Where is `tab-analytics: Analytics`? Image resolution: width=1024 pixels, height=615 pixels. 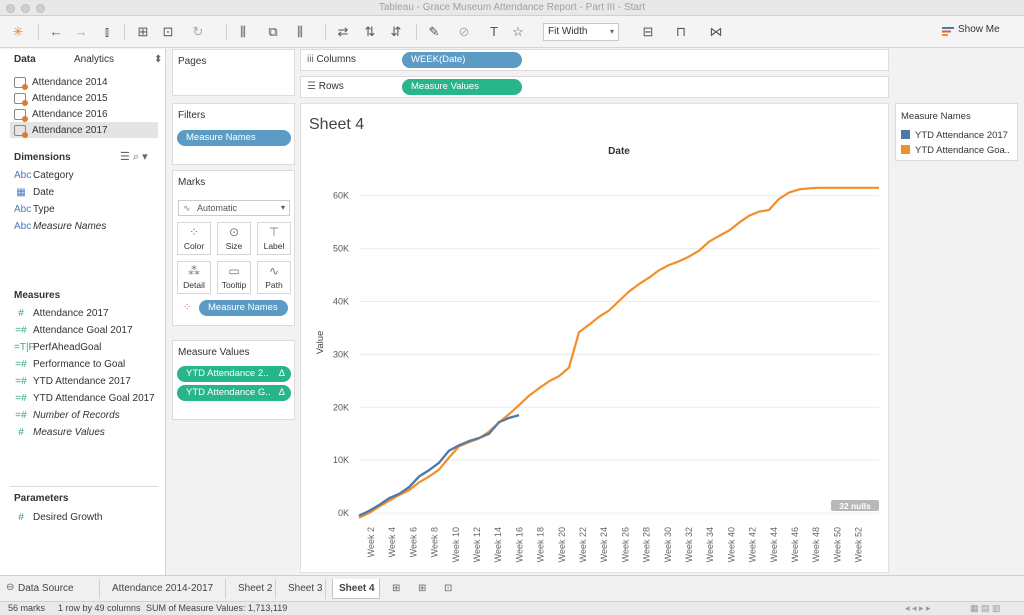 tab-analytics: Analytics is located at coordinates (94, 59).